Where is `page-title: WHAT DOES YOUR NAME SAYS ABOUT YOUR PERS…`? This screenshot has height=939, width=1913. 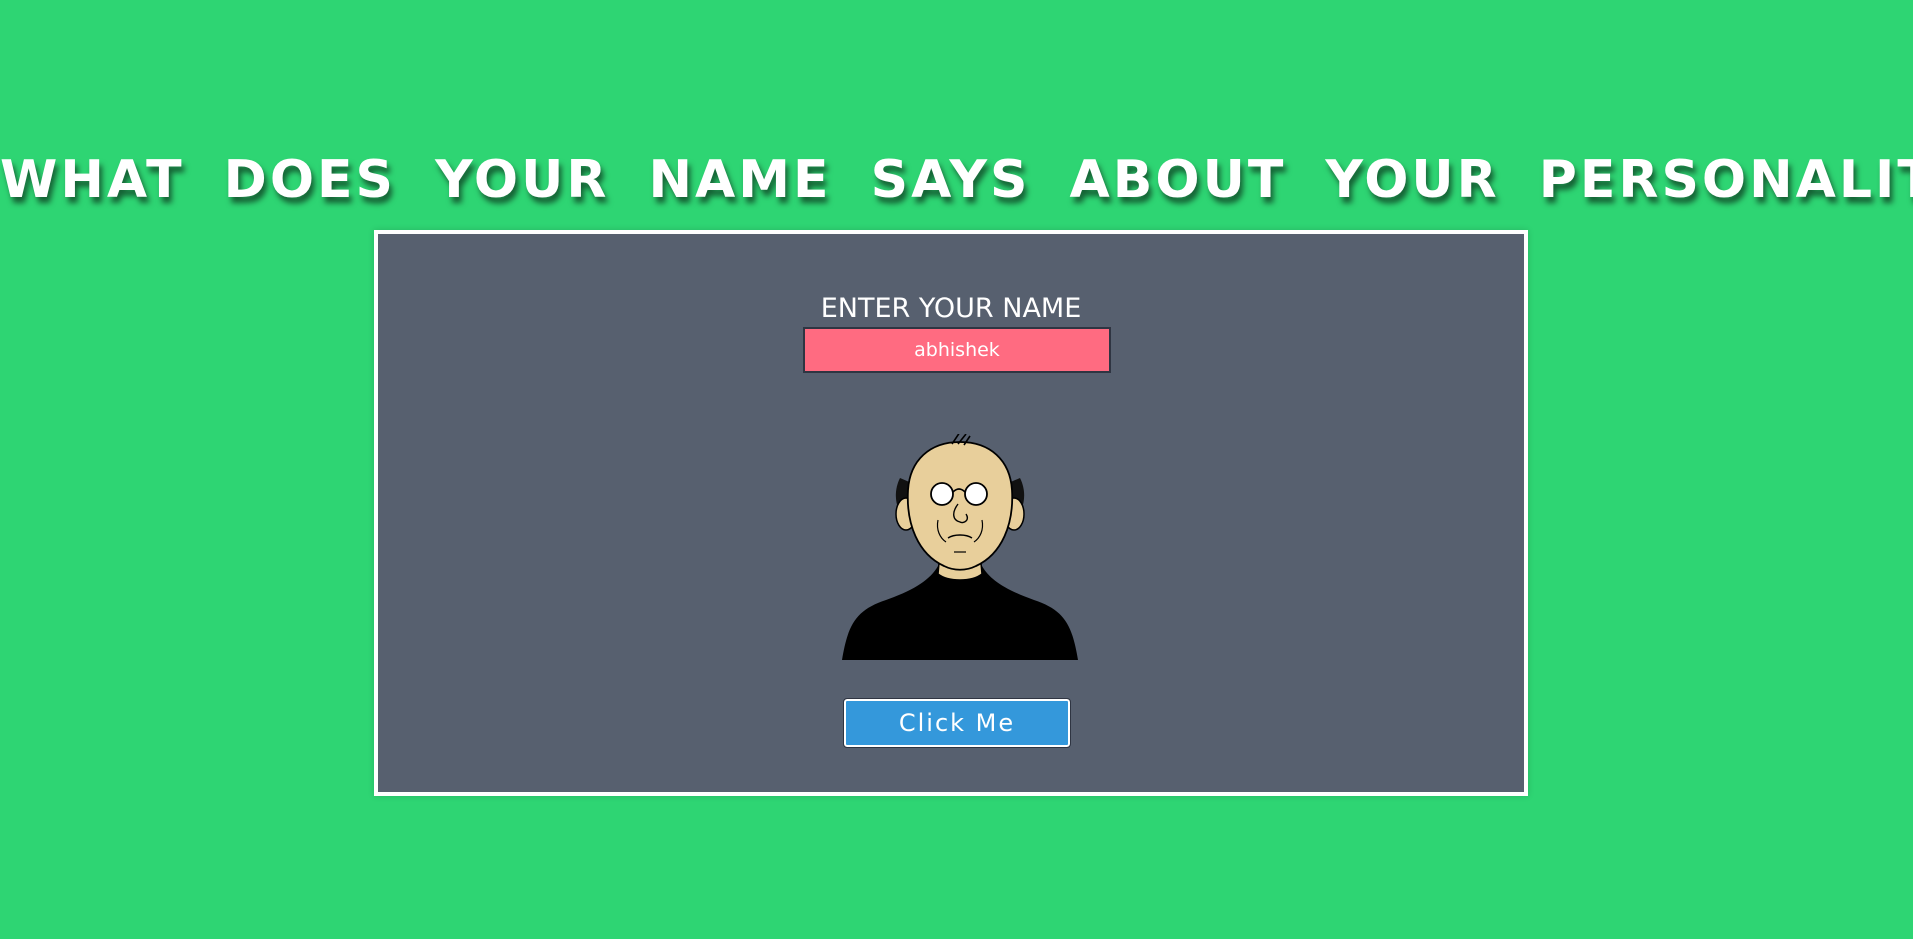 page-title: WHAT DOES YOUR NAME SAYS ABOUT YOUR PERS… is located at coordinates (956, 180).